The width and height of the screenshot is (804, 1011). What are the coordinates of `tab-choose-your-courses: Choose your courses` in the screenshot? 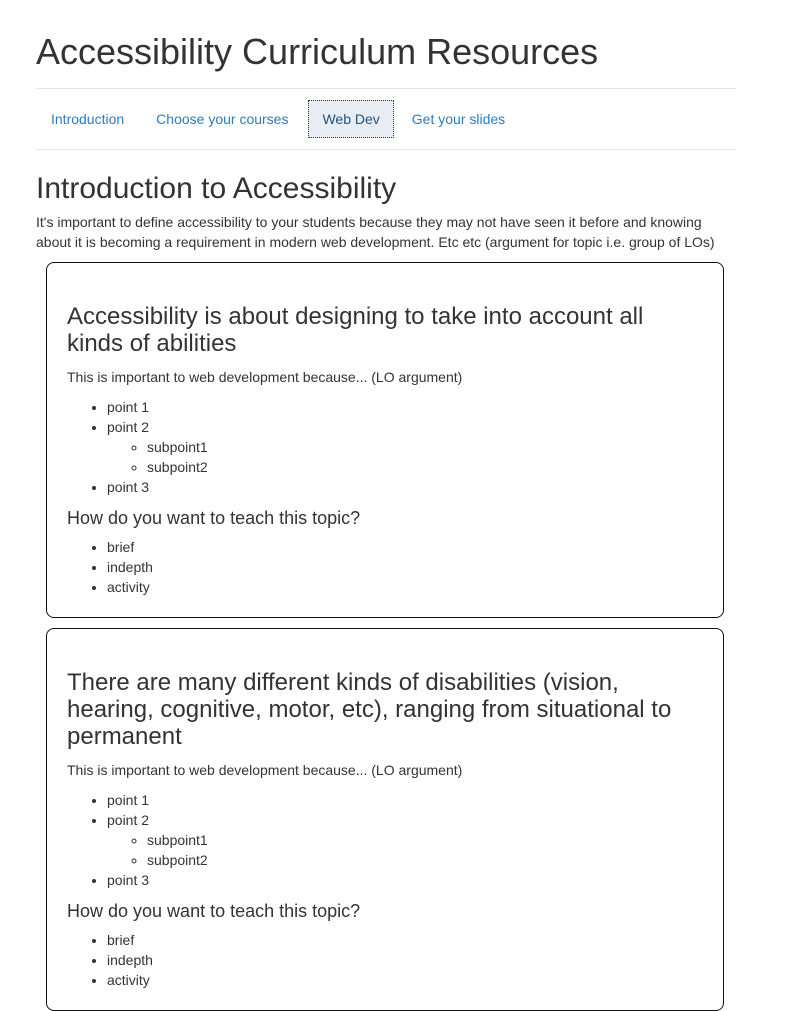 It's located at (222, 119).